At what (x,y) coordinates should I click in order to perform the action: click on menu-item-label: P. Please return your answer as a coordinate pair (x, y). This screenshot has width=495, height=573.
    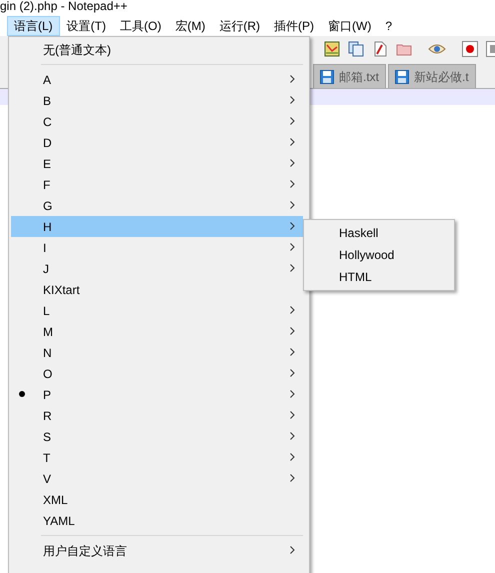
    Looking at the image, I should click on (47, 395).